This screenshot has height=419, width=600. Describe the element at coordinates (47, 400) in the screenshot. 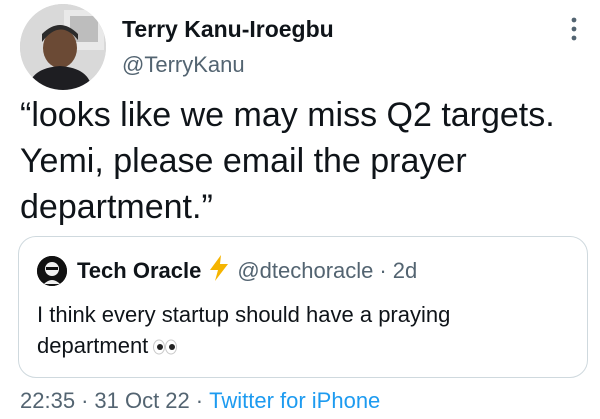

I see `tweet-time: 22:35` at that location.